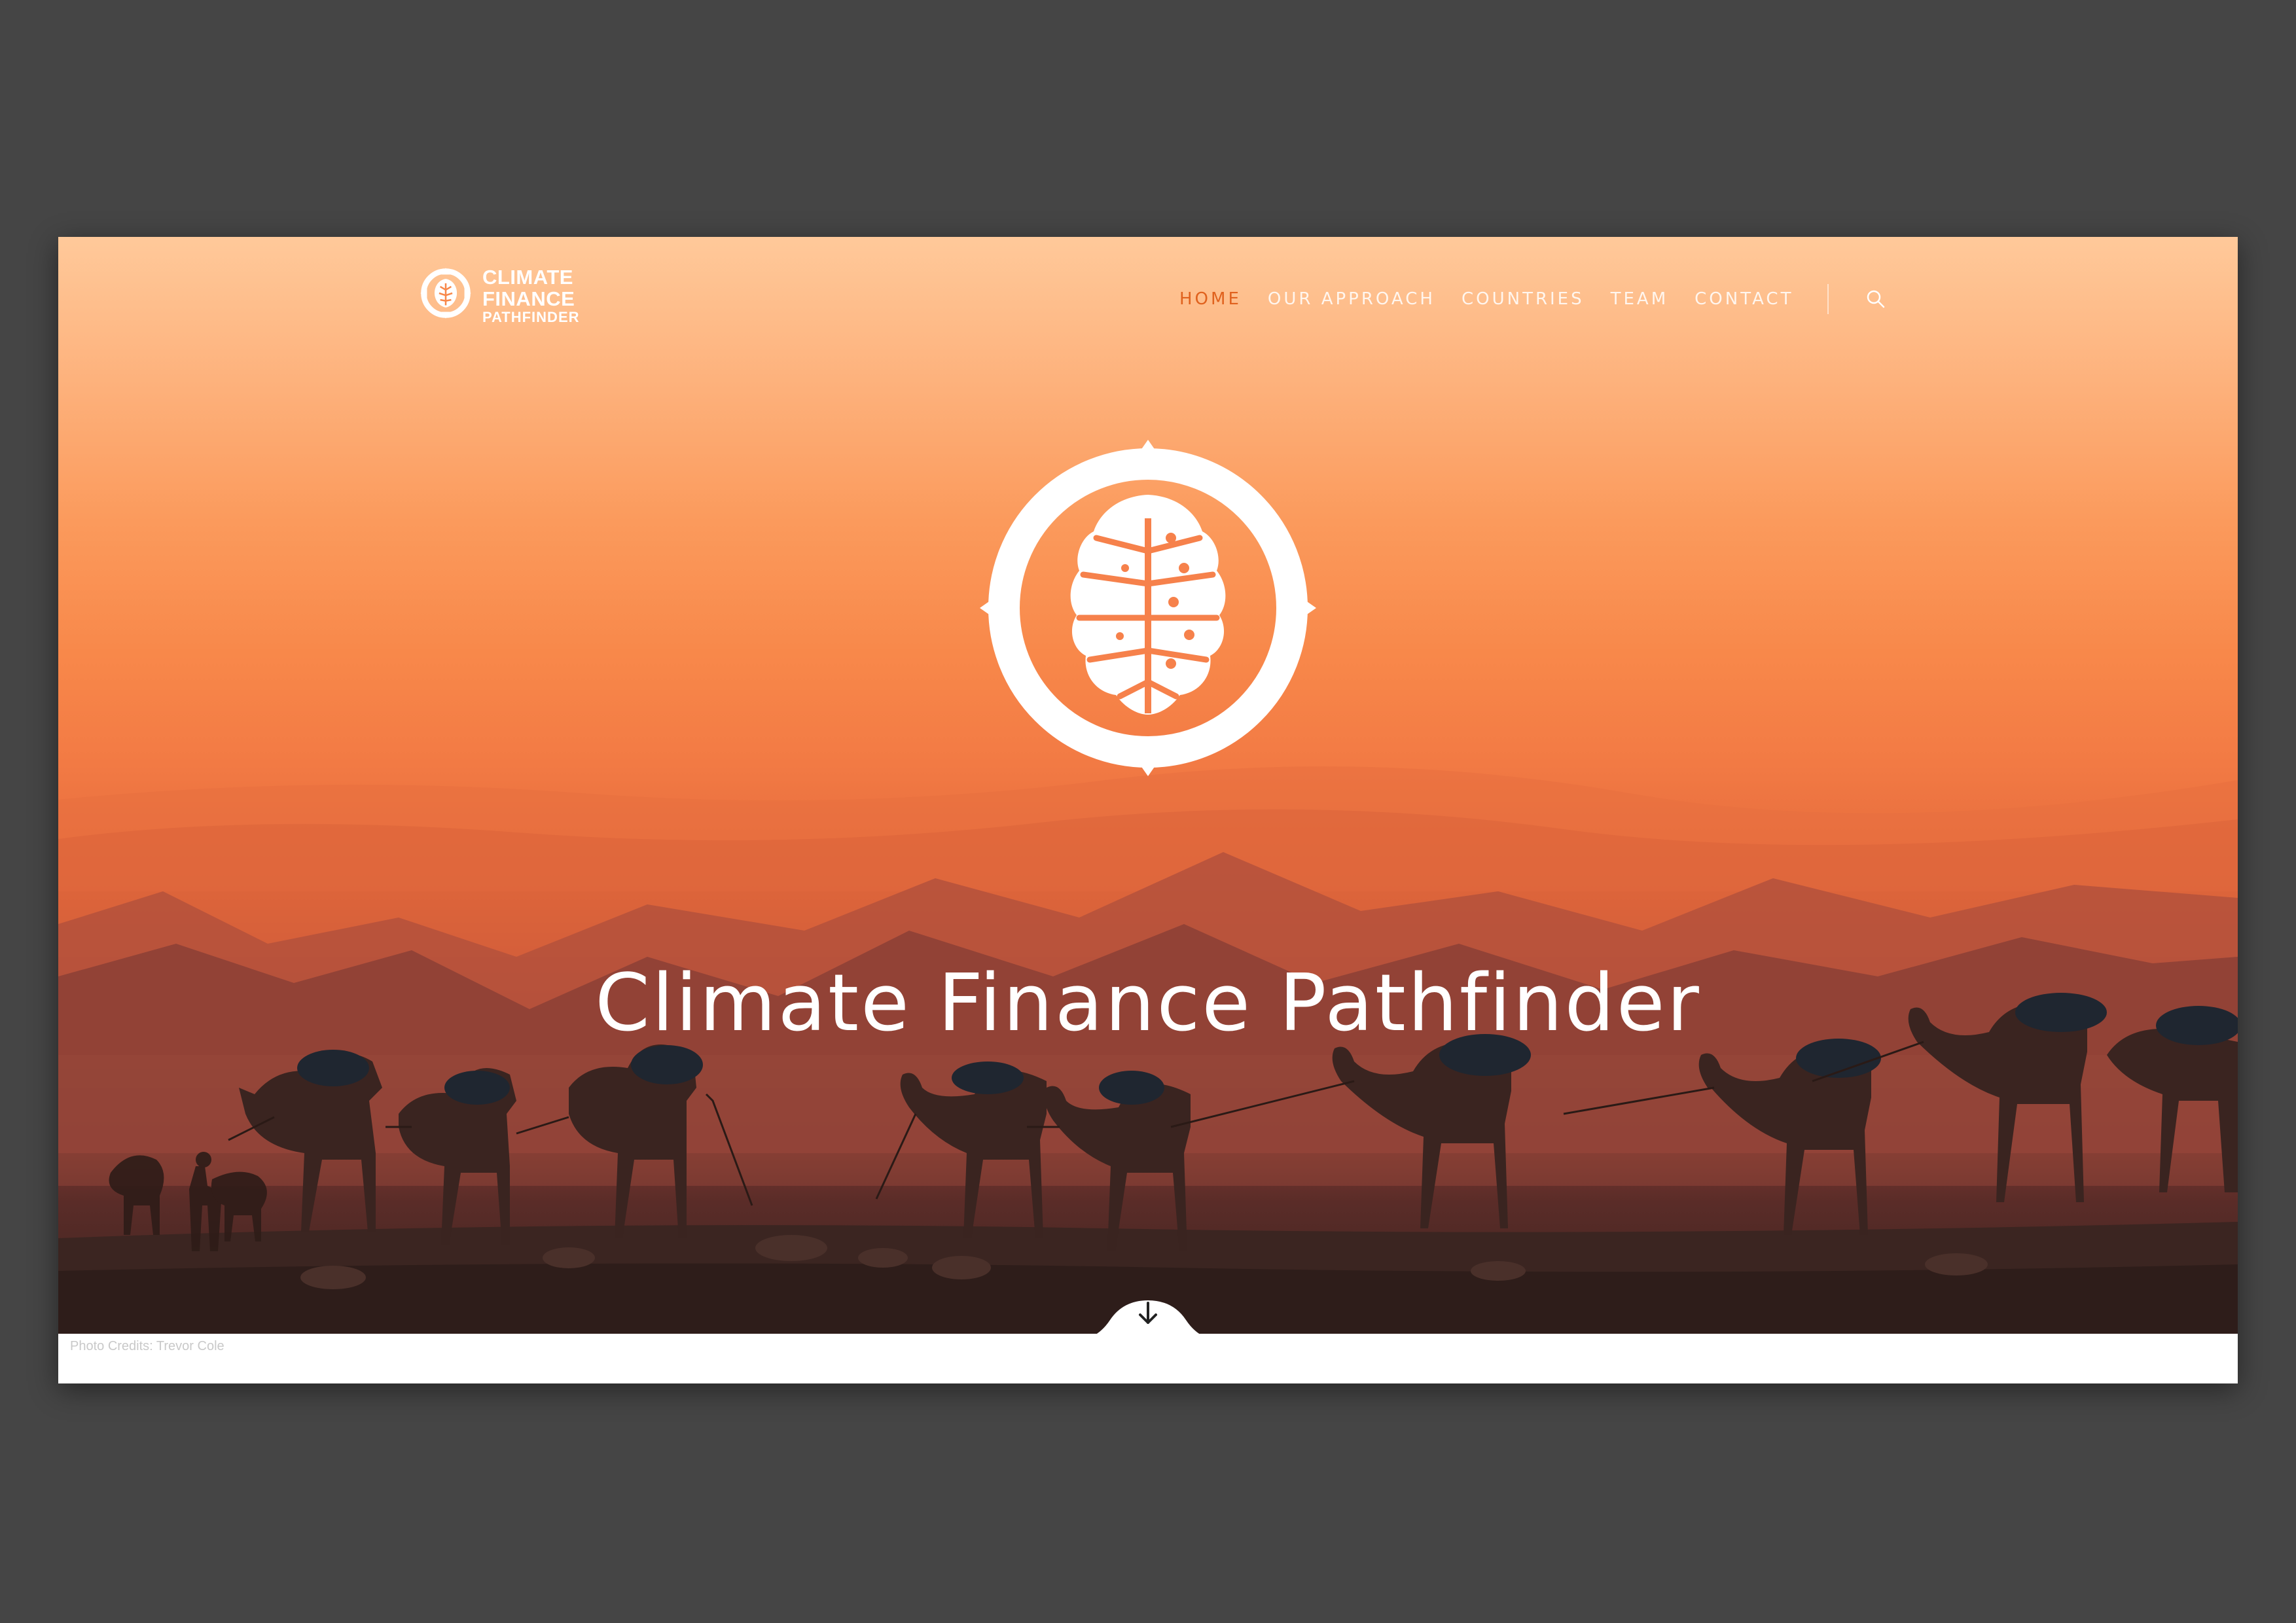  I want to click on nav-item-our-approach: OUR APPROACH, so click(1351, 299).